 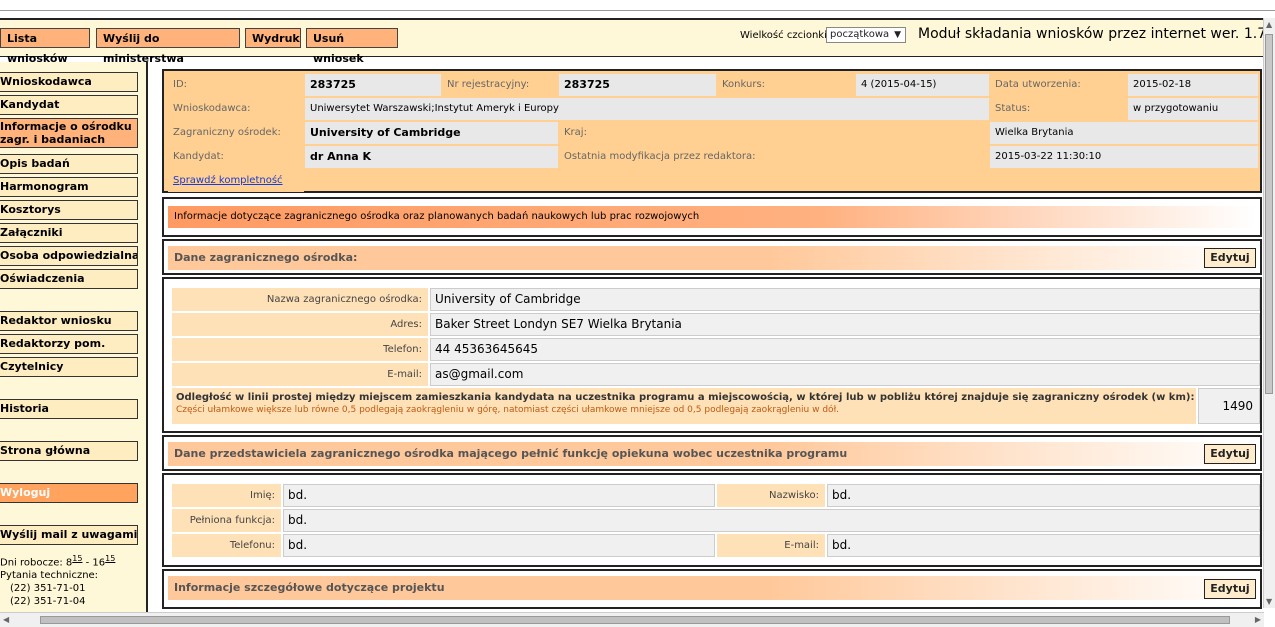 What do you see at coordinates (1193, 85) in the screenshot?
I see `created-date-value: 2015-02-18` at bounding box center [1193, 85].